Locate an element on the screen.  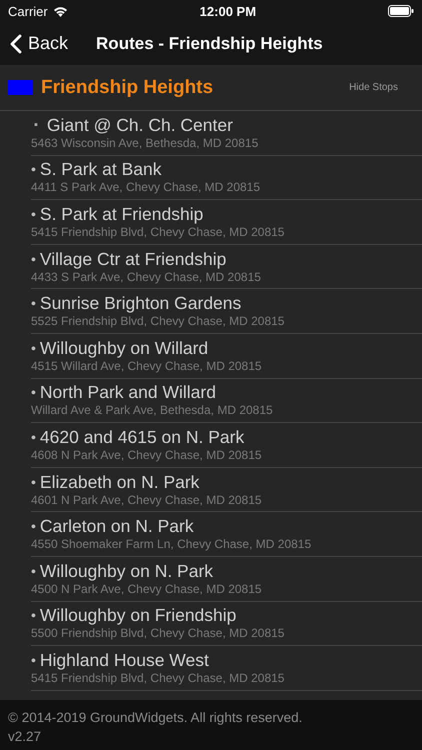
stop-row: • Willoughby on Friendship 5500 Friendship Blvd, Chevy Chase, MD 20815 is located at coordinates (226, 624).